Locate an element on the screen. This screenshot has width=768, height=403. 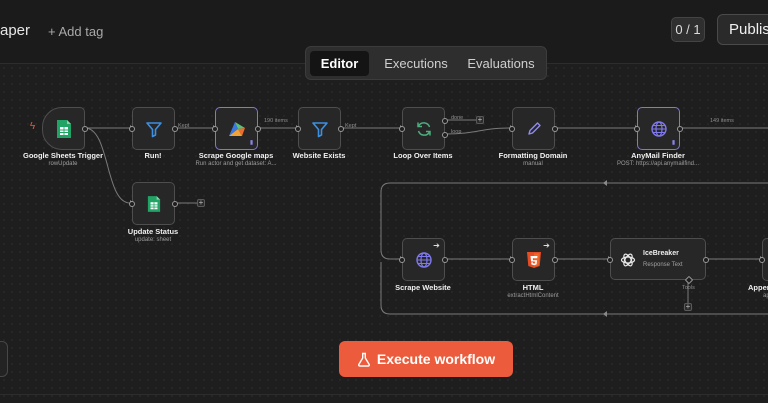
node-scrape-website: ➔ is located at coordinates (423, 259).